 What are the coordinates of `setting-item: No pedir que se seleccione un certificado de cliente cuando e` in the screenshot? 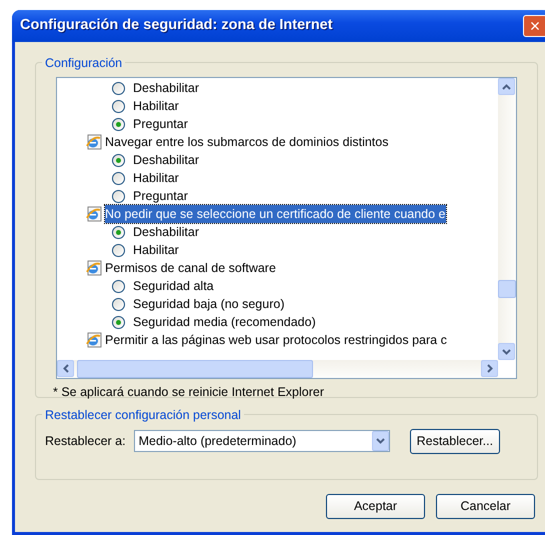 It's located at (275, 214).